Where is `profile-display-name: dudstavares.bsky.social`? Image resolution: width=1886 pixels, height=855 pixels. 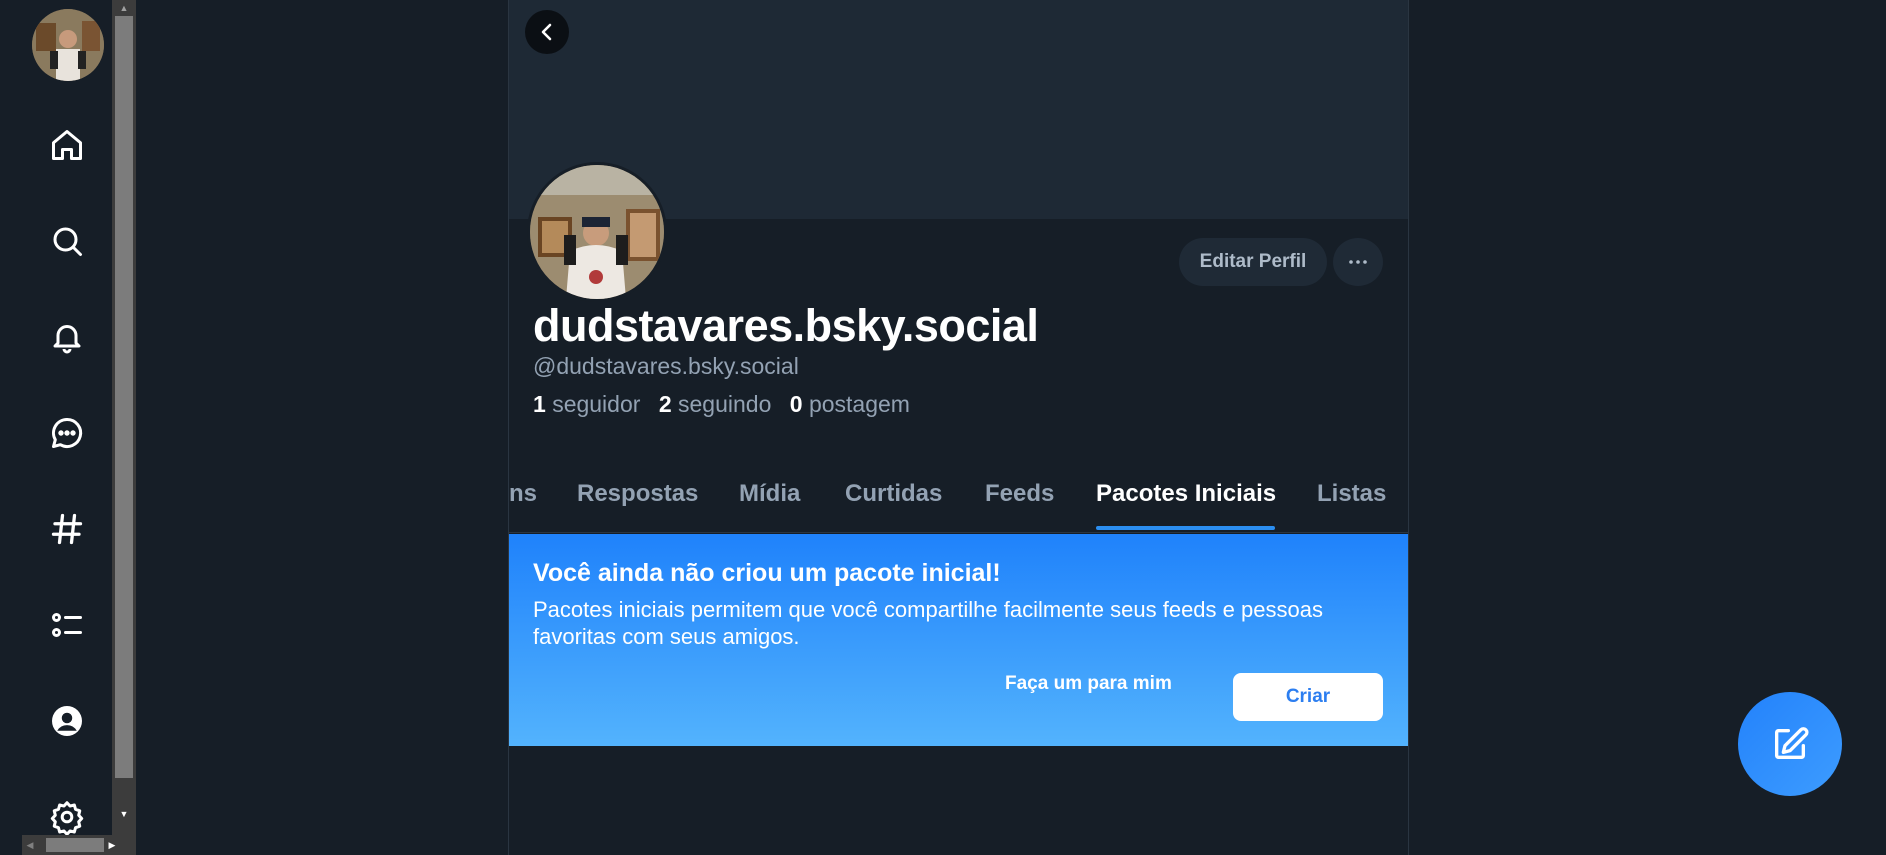
profile-display-name: dudstavares.bsky.social is located at coordinates (786, 325).